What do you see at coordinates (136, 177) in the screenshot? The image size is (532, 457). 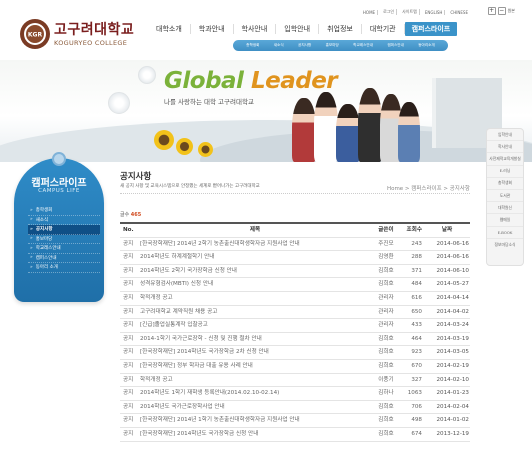 I see `page-title: 공지사항` at bounding box center [136, 177].